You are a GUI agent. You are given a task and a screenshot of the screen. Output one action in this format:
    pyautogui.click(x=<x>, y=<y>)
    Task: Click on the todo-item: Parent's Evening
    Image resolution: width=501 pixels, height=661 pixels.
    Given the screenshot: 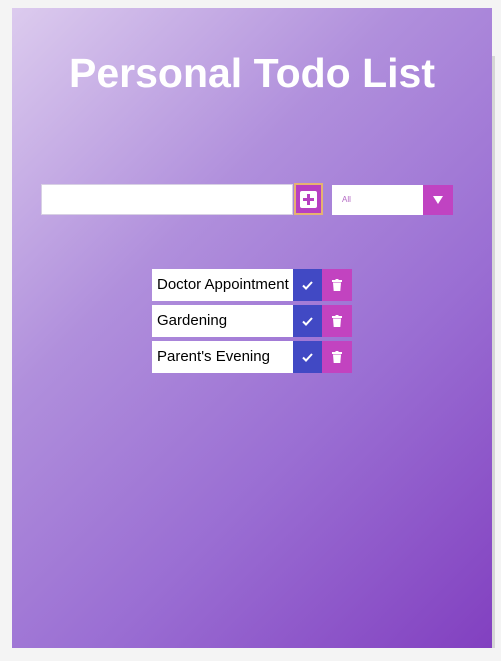 What is the action you would take?
    pyautogui.click(x=252, y=357)
    